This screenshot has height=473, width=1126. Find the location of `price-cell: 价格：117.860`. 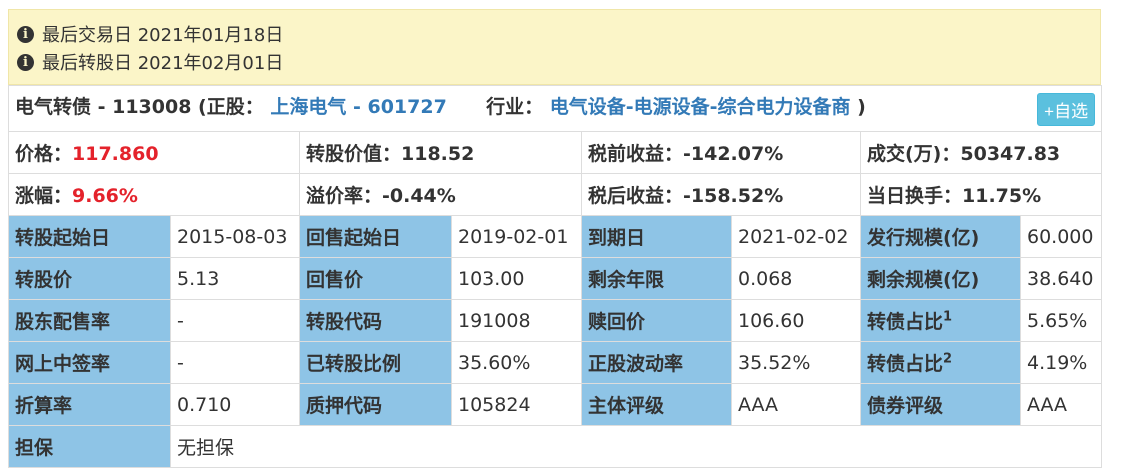

price-cell: 价格：117.860 is located at coordinates (154, 152).